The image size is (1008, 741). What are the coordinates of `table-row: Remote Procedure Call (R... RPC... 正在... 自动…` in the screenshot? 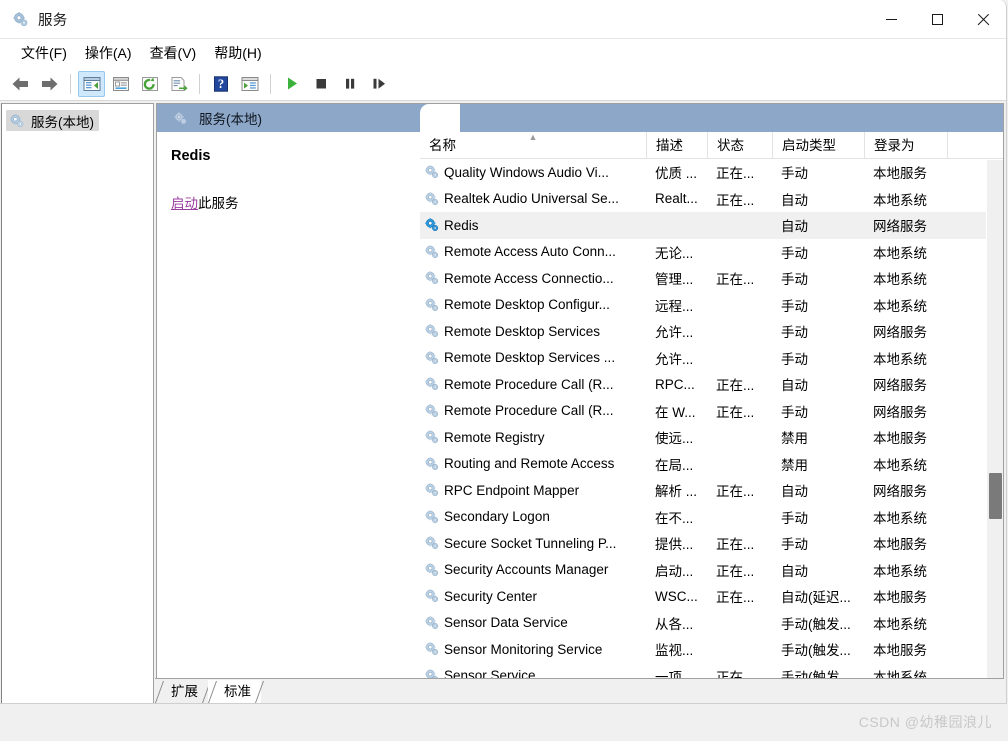 It's located at (711, 384).